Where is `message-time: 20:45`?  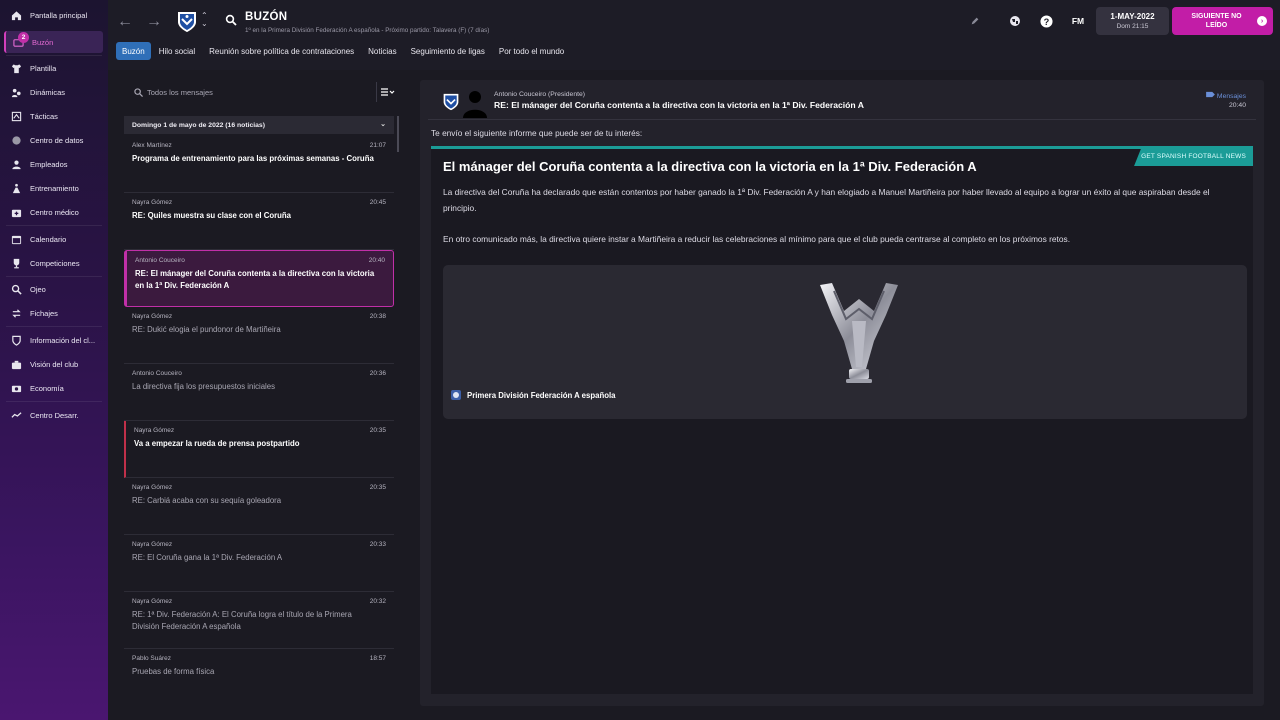
message-time: 20:45 is located at coordinates (377, 202).